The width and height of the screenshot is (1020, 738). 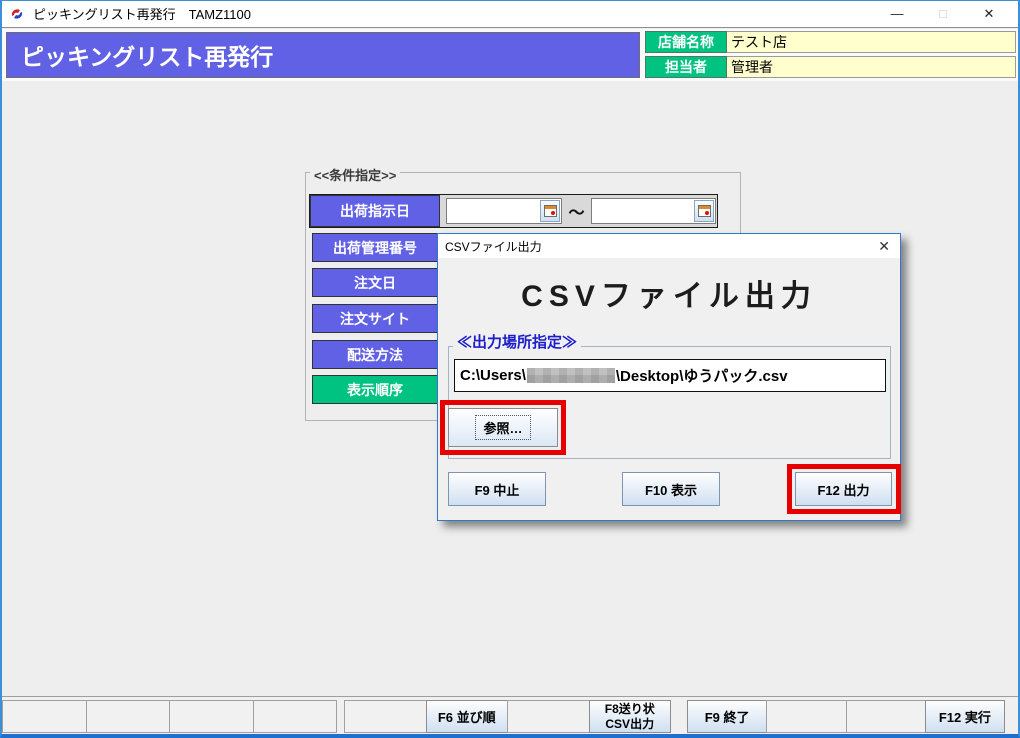 What do you see at coordinates (385, 716) in the screenshot?
I see `fn-slot-f5` at bounding box center [385, 716].